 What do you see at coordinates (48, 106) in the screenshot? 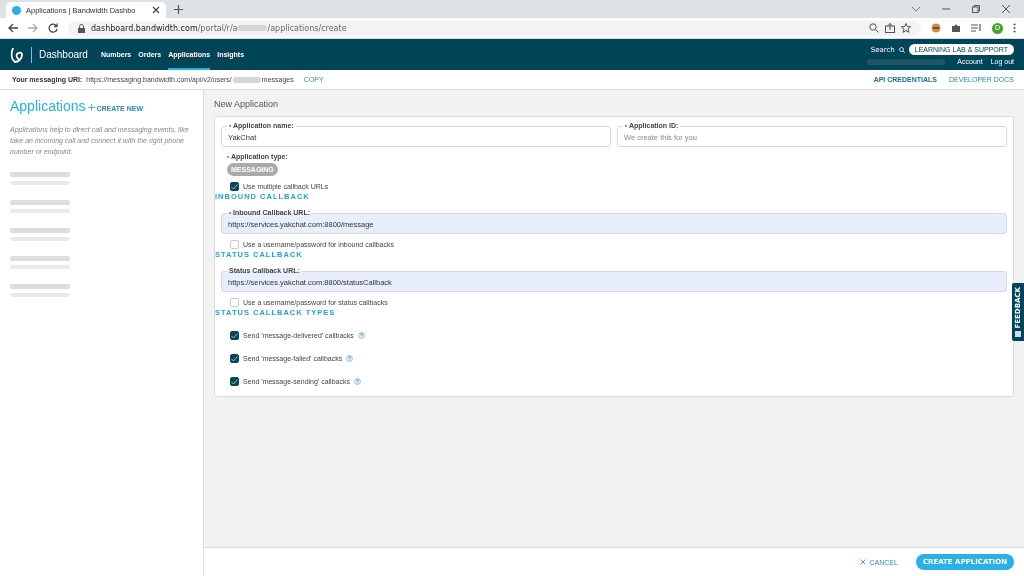
I see `sidebar-title: Applications` at bounding box center [48, 106].